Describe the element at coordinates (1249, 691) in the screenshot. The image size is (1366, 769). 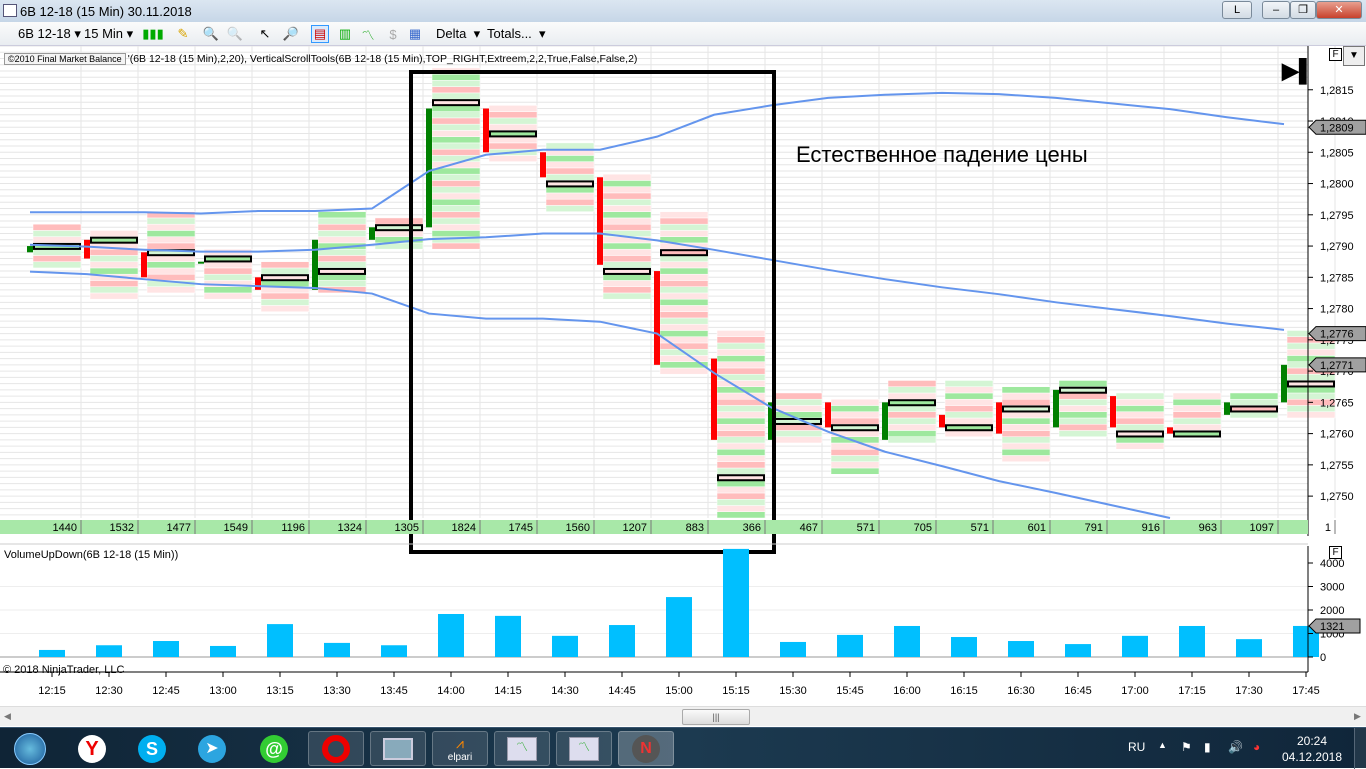
I see `time-tick-label: 17:30` at that location.